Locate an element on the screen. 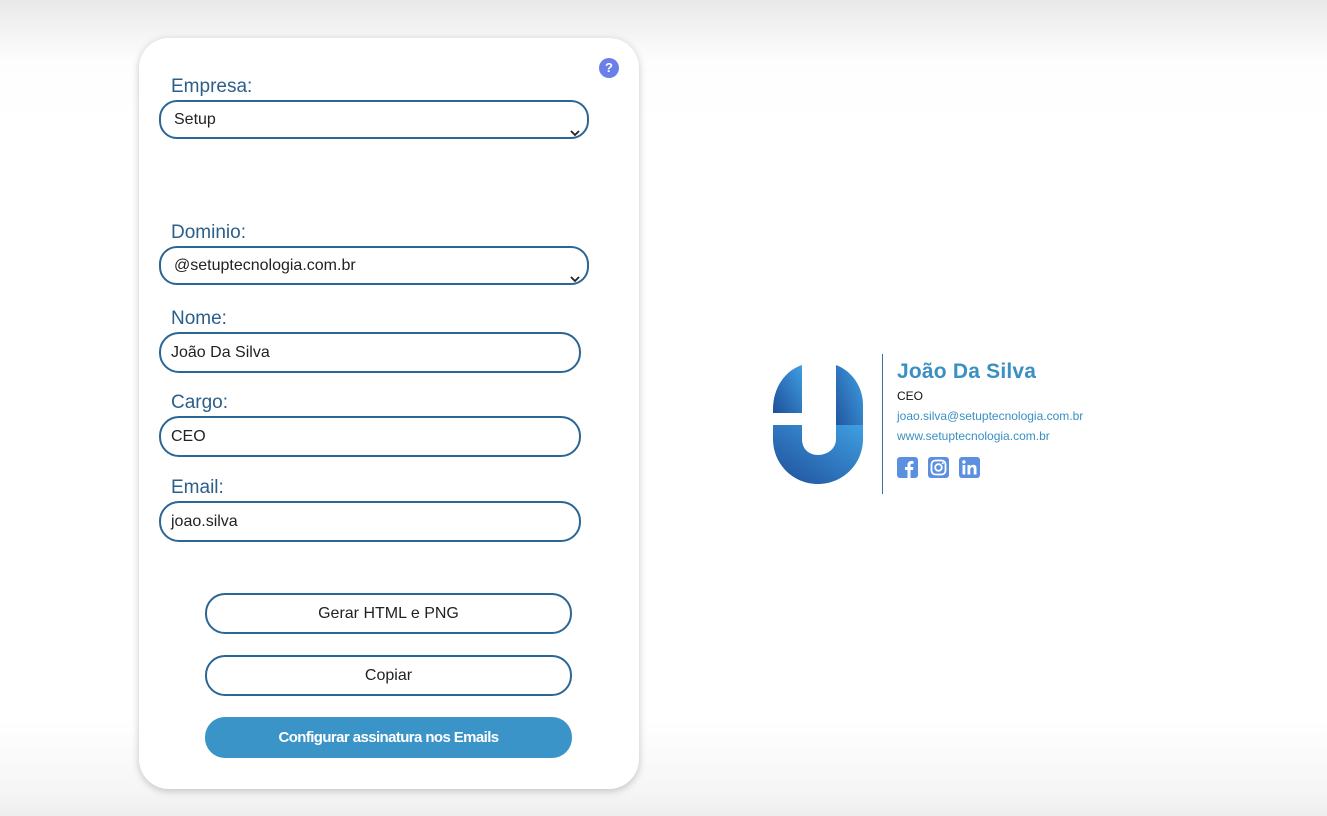 This screenshot has width=1327, height=816. cargo-input: CEO is located at coordinates (370, 436).